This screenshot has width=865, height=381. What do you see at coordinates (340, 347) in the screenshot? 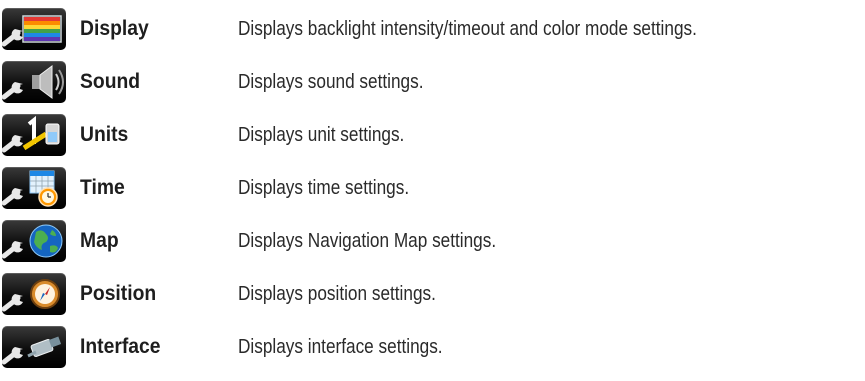
I see `setting-description: Displays interface settings.` at bounding box center [340, 347].